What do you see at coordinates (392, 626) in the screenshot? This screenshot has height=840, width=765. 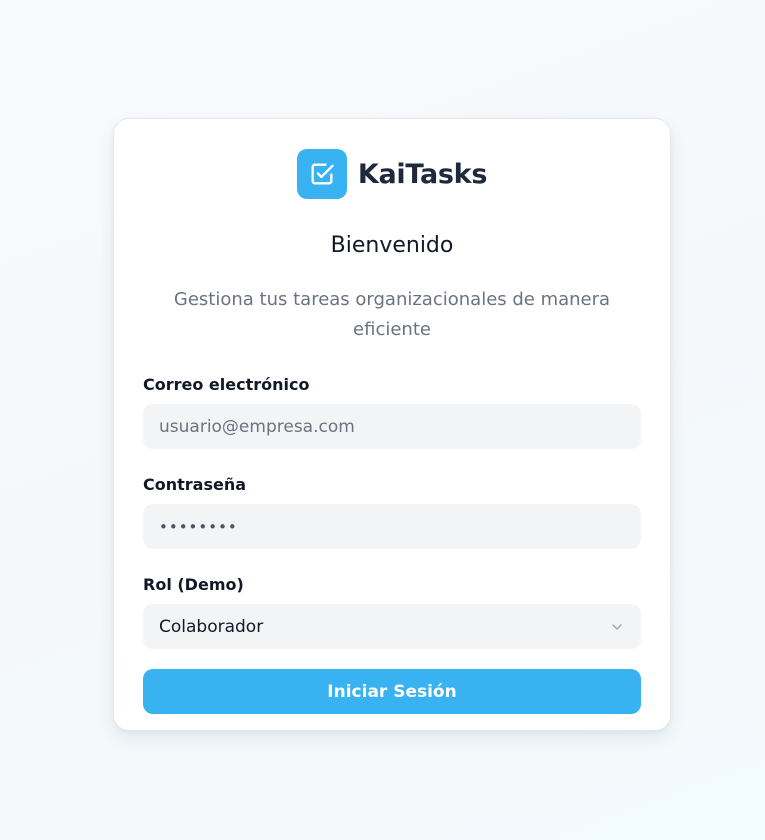 I see `role-select: Colaborador` at bounding box center [392, 626].